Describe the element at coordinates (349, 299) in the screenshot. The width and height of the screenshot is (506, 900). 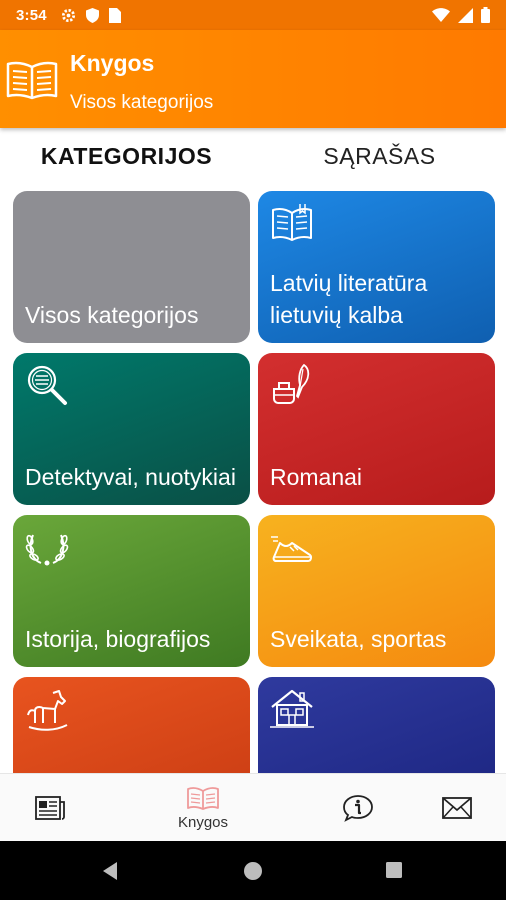
I see `category-label: Latvių literatūra lietuvių kalba` at that location.